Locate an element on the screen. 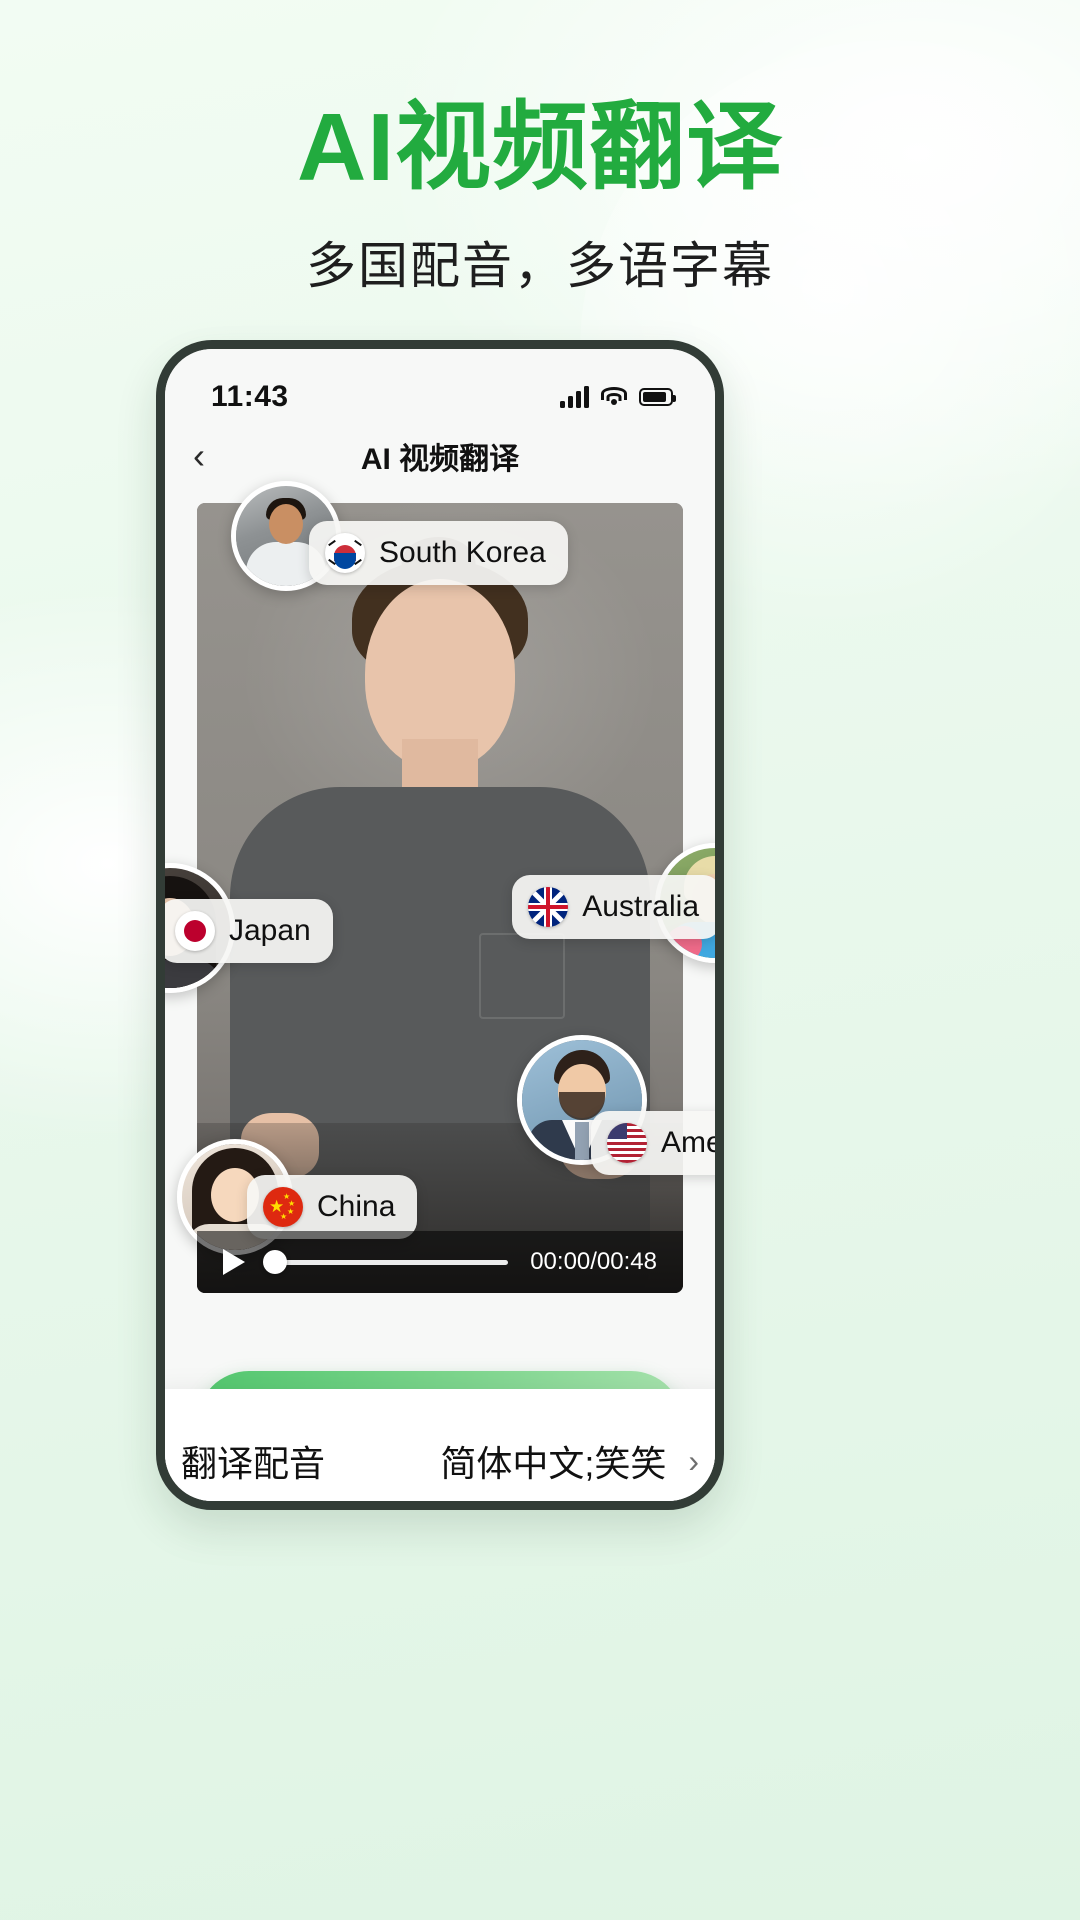  status-time: 11:43 is located at coordinates (250, 396).